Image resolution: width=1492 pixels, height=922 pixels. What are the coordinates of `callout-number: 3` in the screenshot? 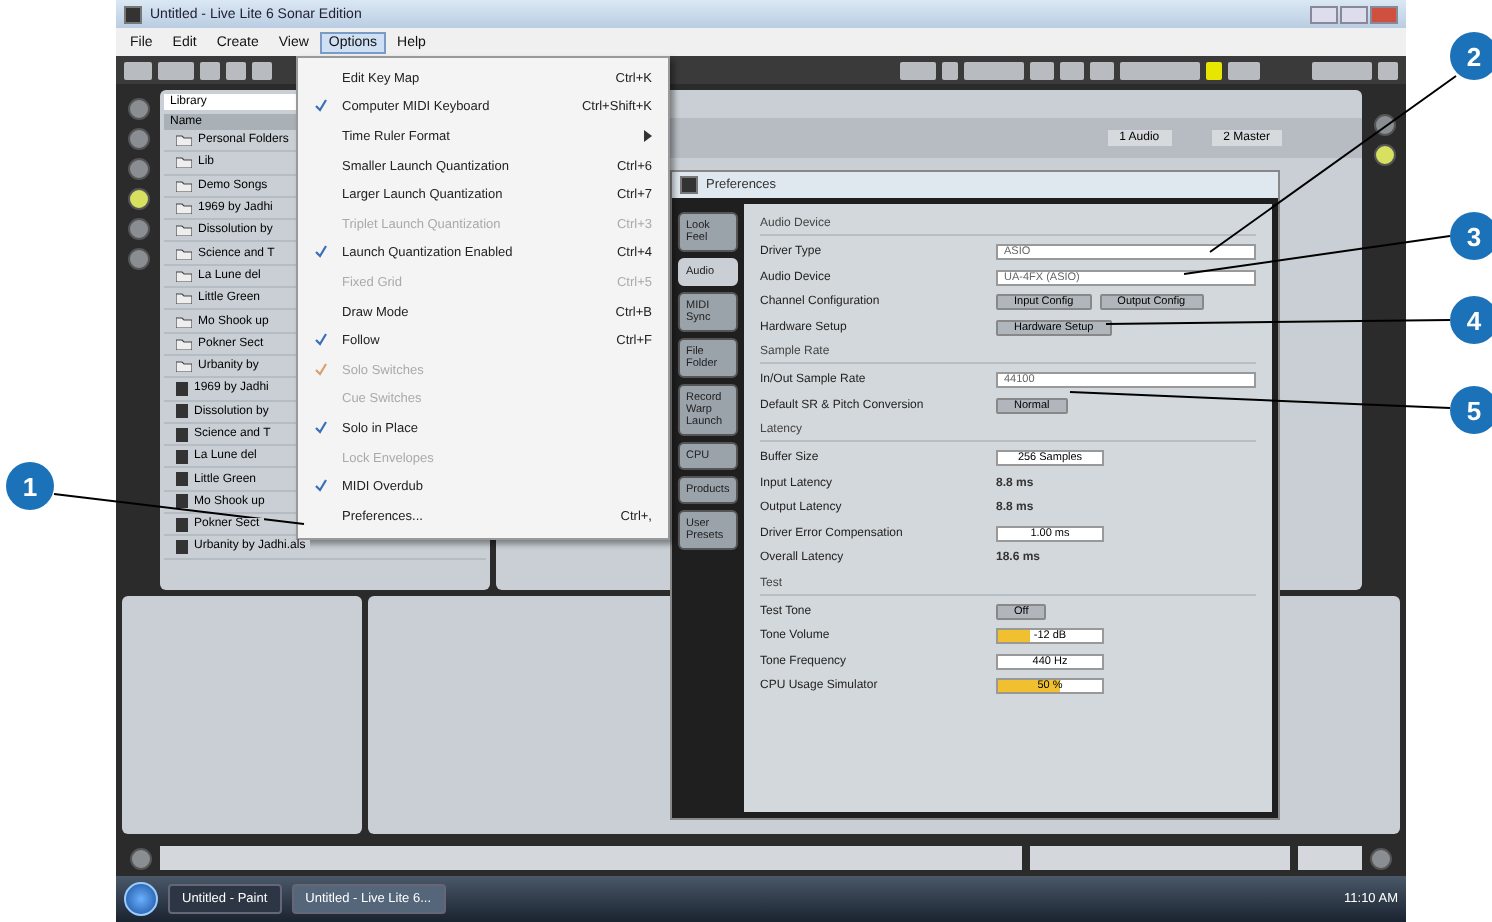 It's located at (1471, 236).